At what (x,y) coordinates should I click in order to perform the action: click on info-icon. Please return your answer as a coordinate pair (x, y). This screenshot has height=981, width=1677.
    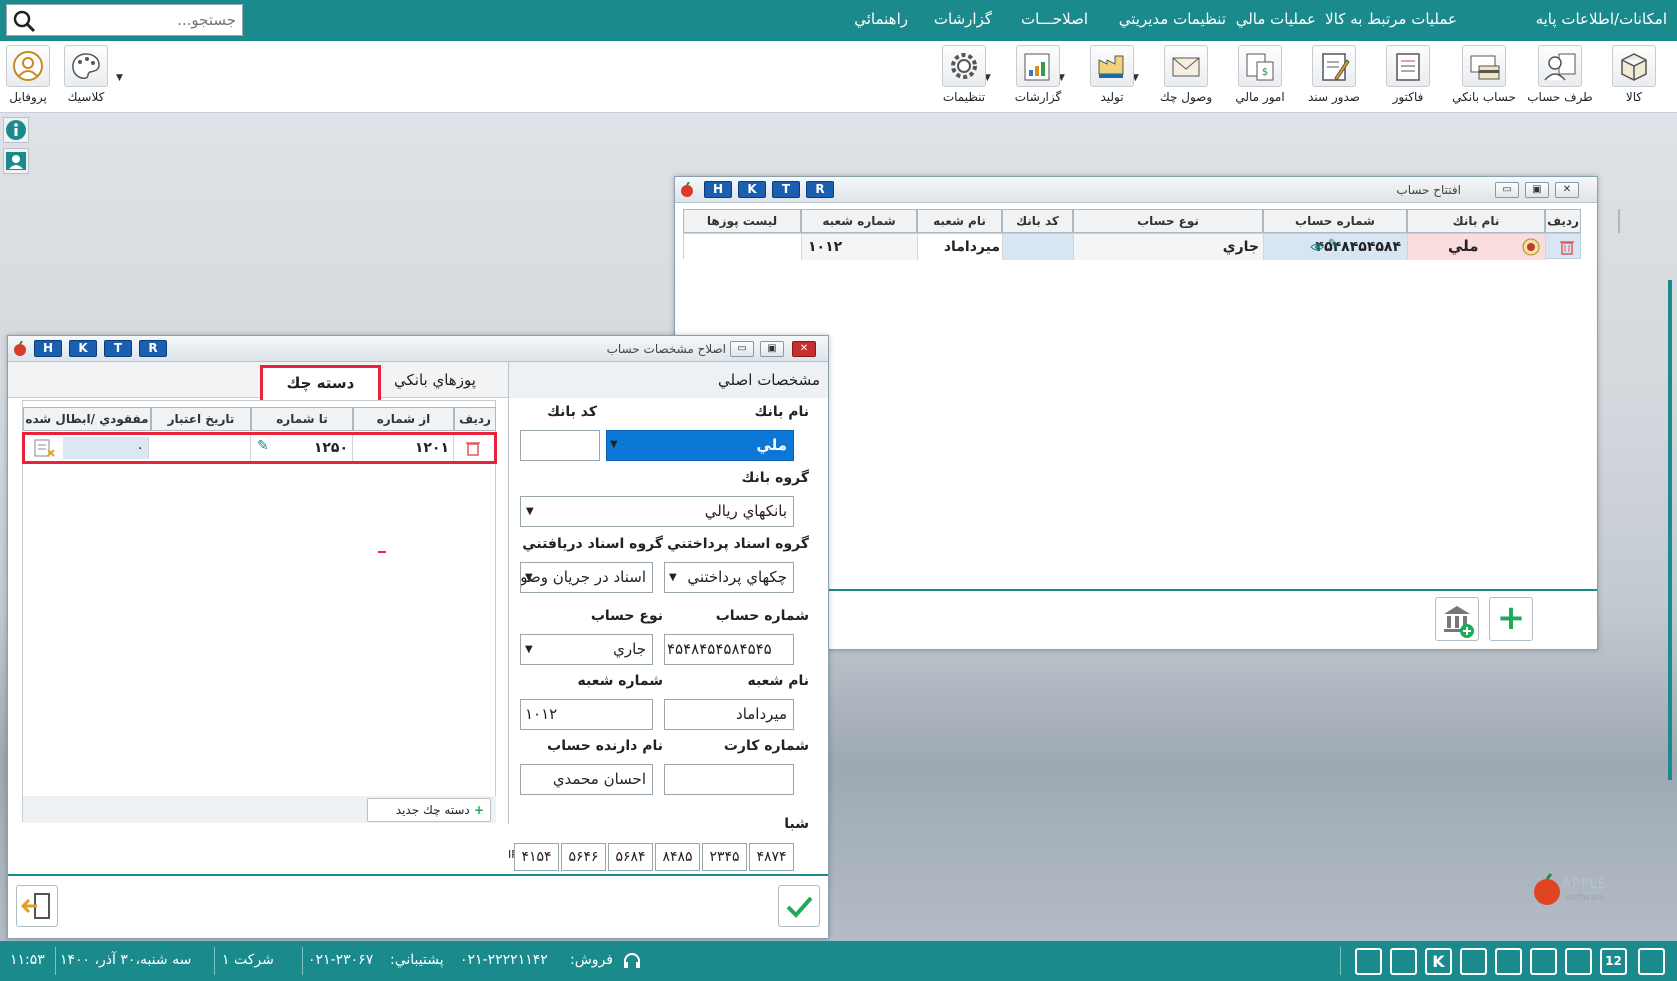
    Looking at the image, I should click on (16, 130).